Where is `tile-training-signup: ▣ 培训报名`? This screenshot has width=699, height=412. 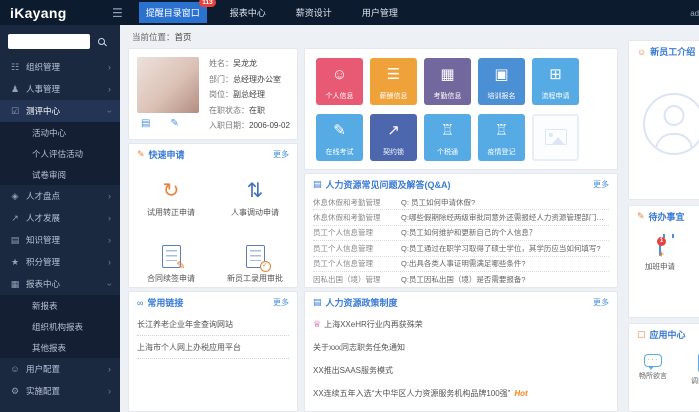 tile-training-signup: ▣ 培训报名 is located at coordinates (501, 81).